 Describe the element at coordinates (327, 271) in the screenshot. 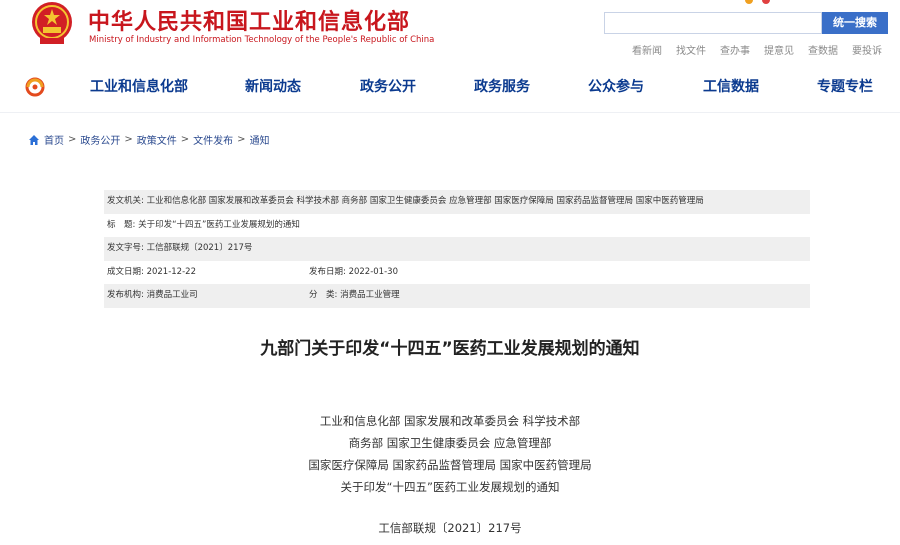

I see `meta-published-label: 发布日期:` at that location.